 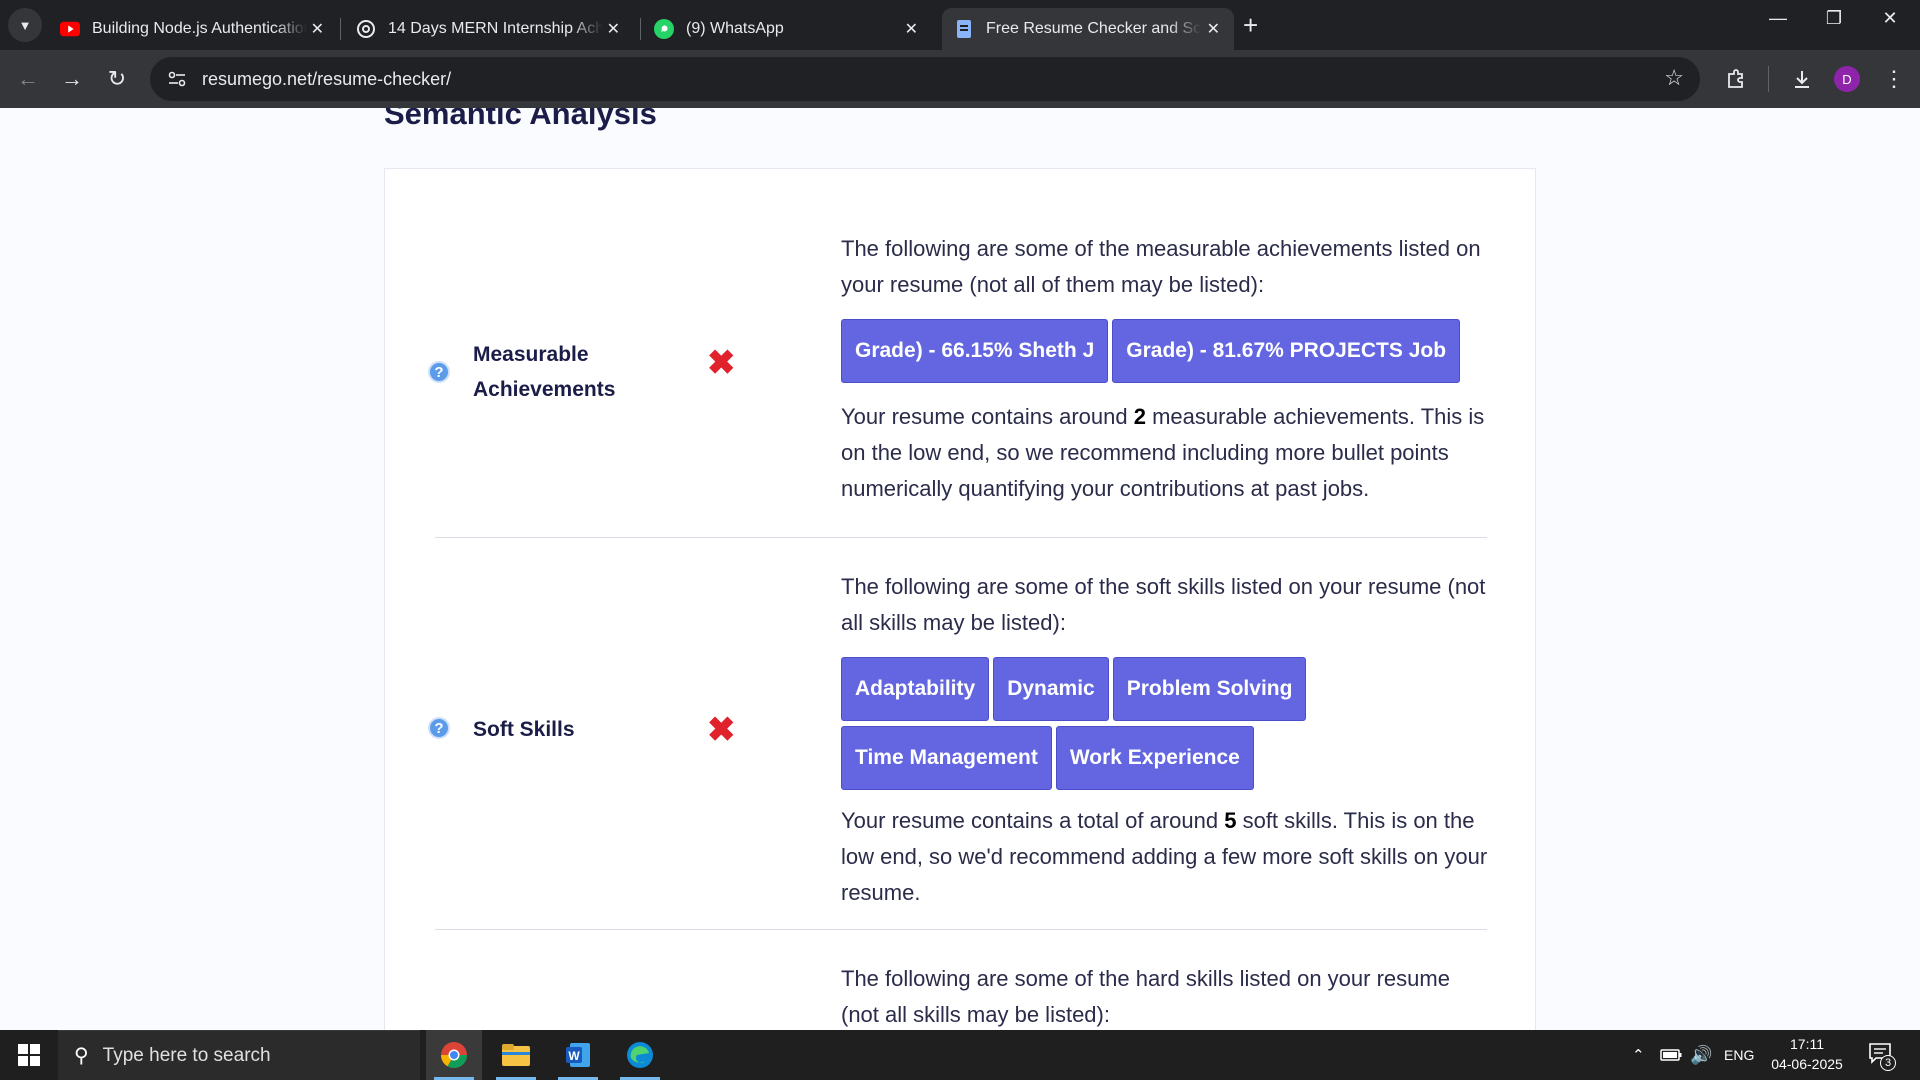 What do you see at coordinates (524, 729) in the screenshot?
I see `row-label-soft-skills: Soft Skills` at bounding box center [524, 729].